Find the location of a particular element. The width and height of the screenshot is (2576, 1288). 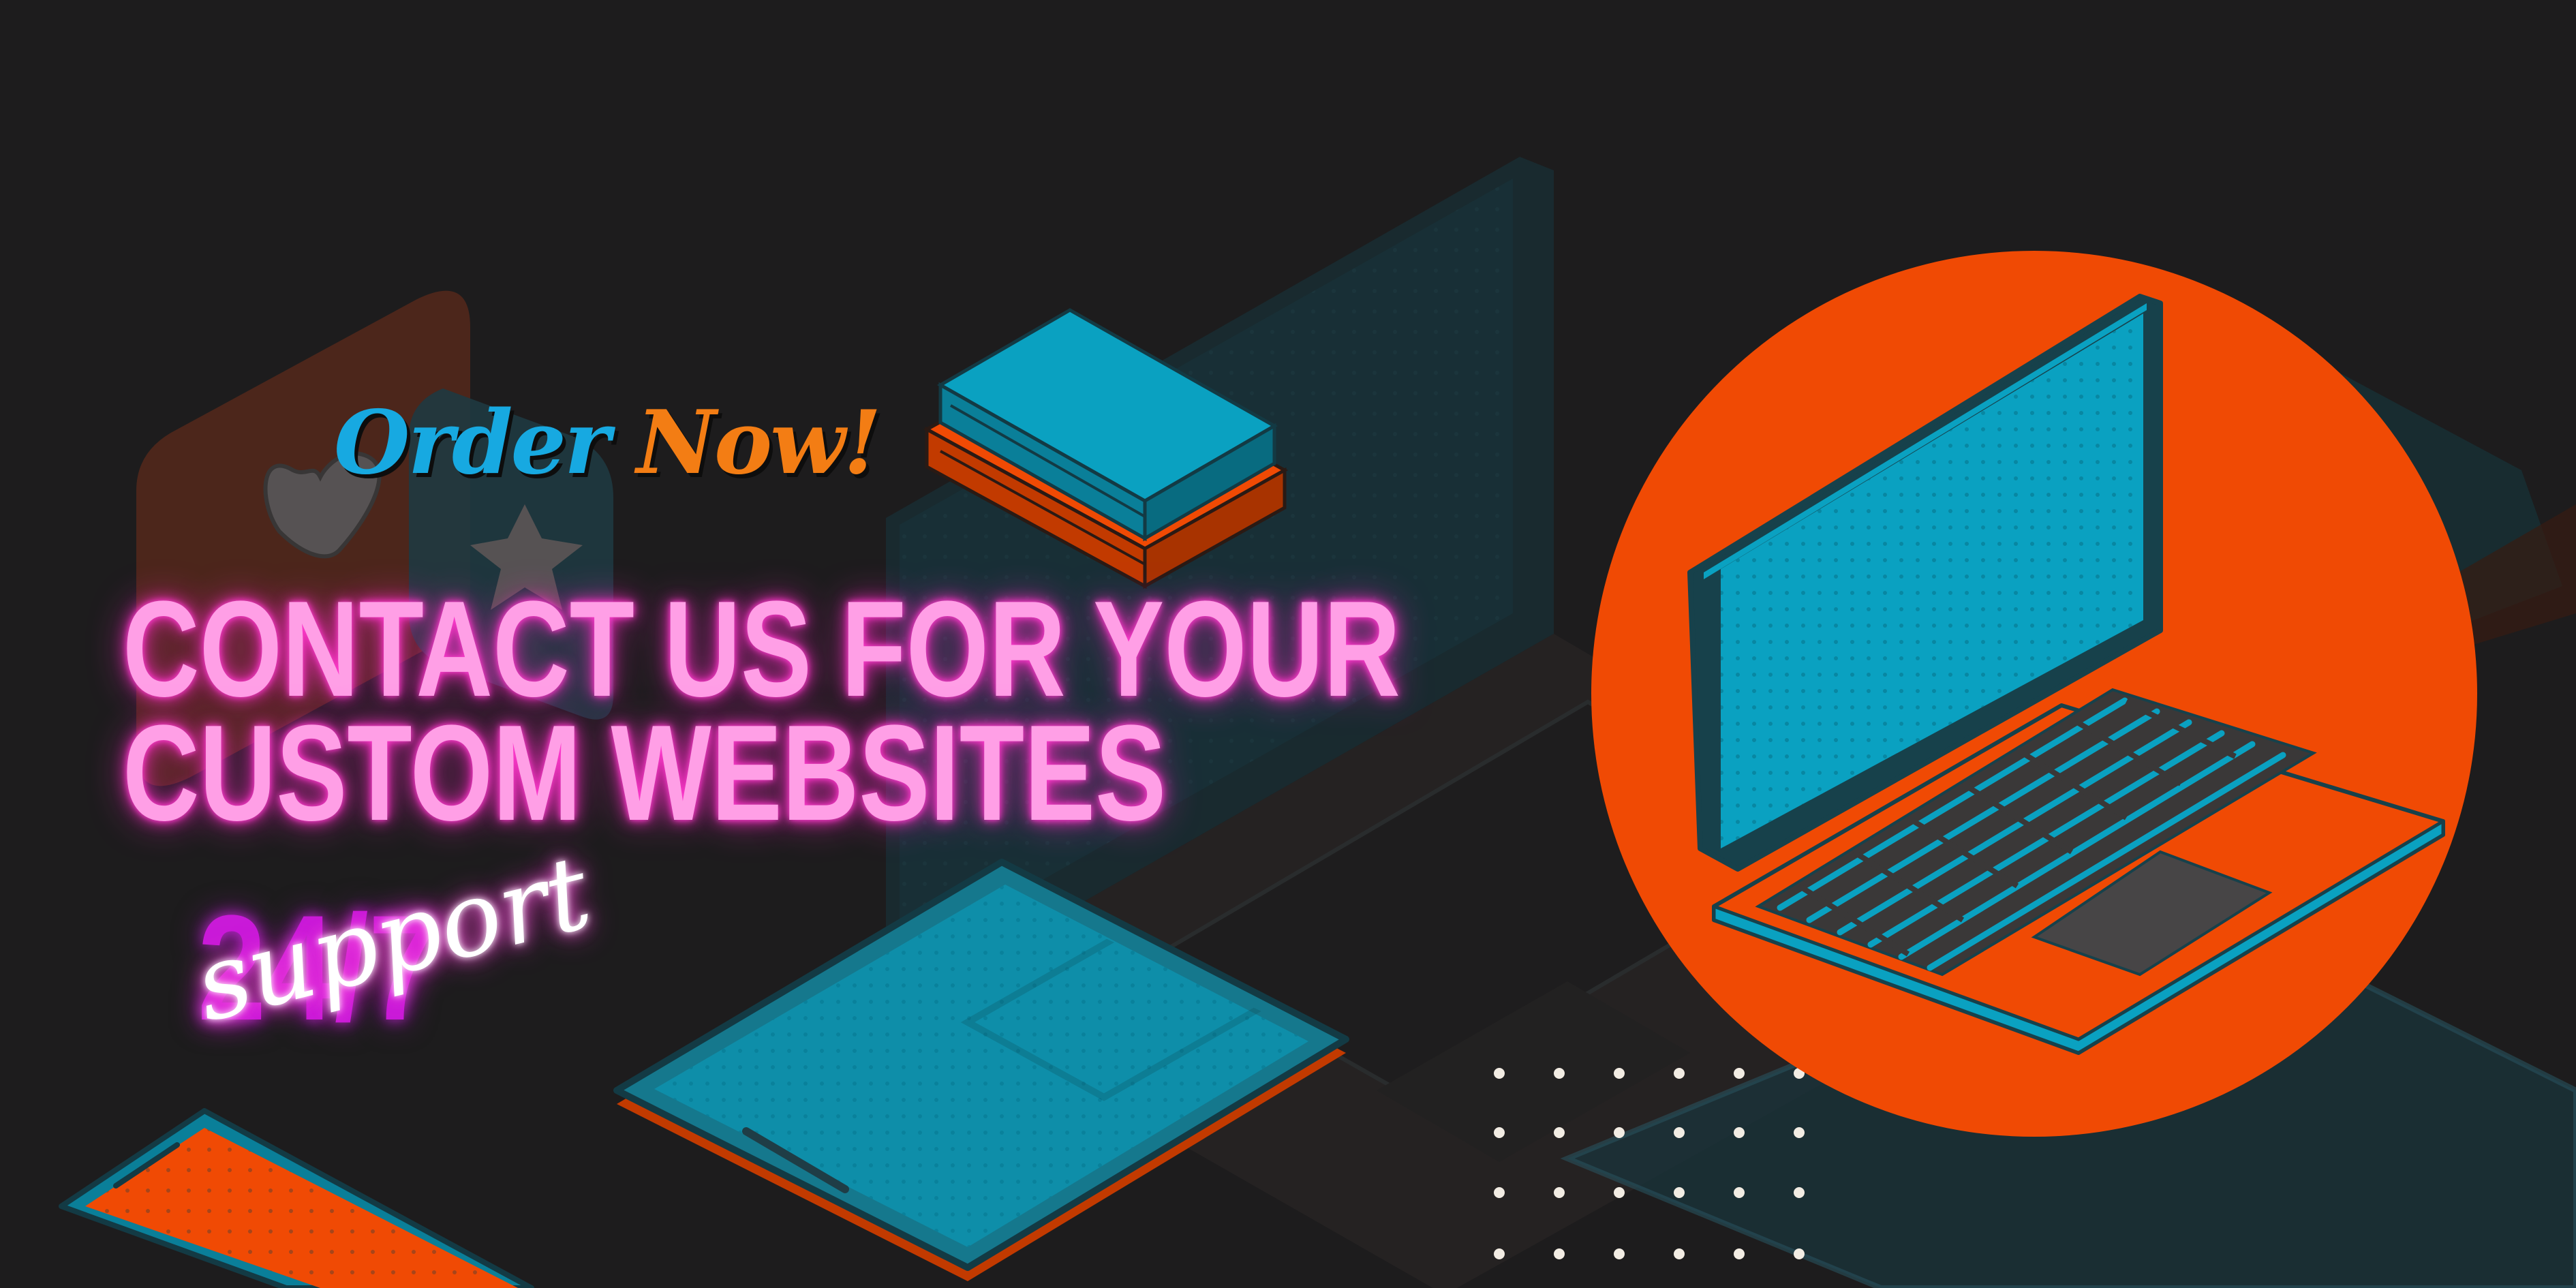

order-now-cta: Order Now! is located at coordinates (608, 443).